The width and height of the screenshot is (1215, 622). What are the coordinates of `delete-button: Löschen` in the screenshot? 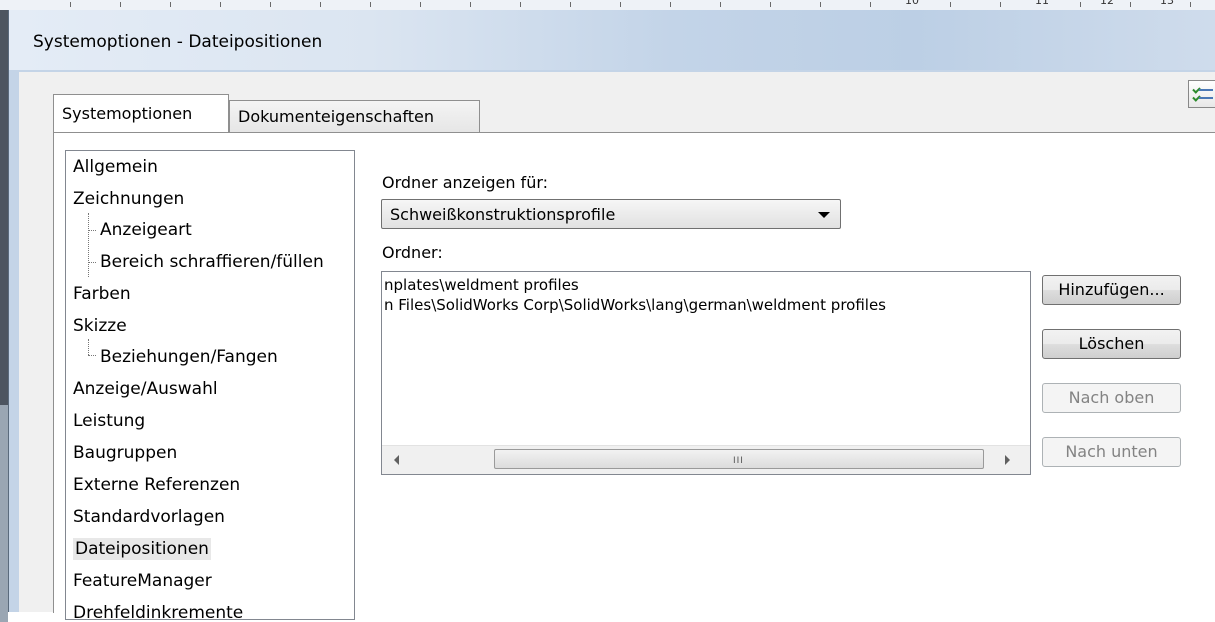 It's located at (1111, 344).